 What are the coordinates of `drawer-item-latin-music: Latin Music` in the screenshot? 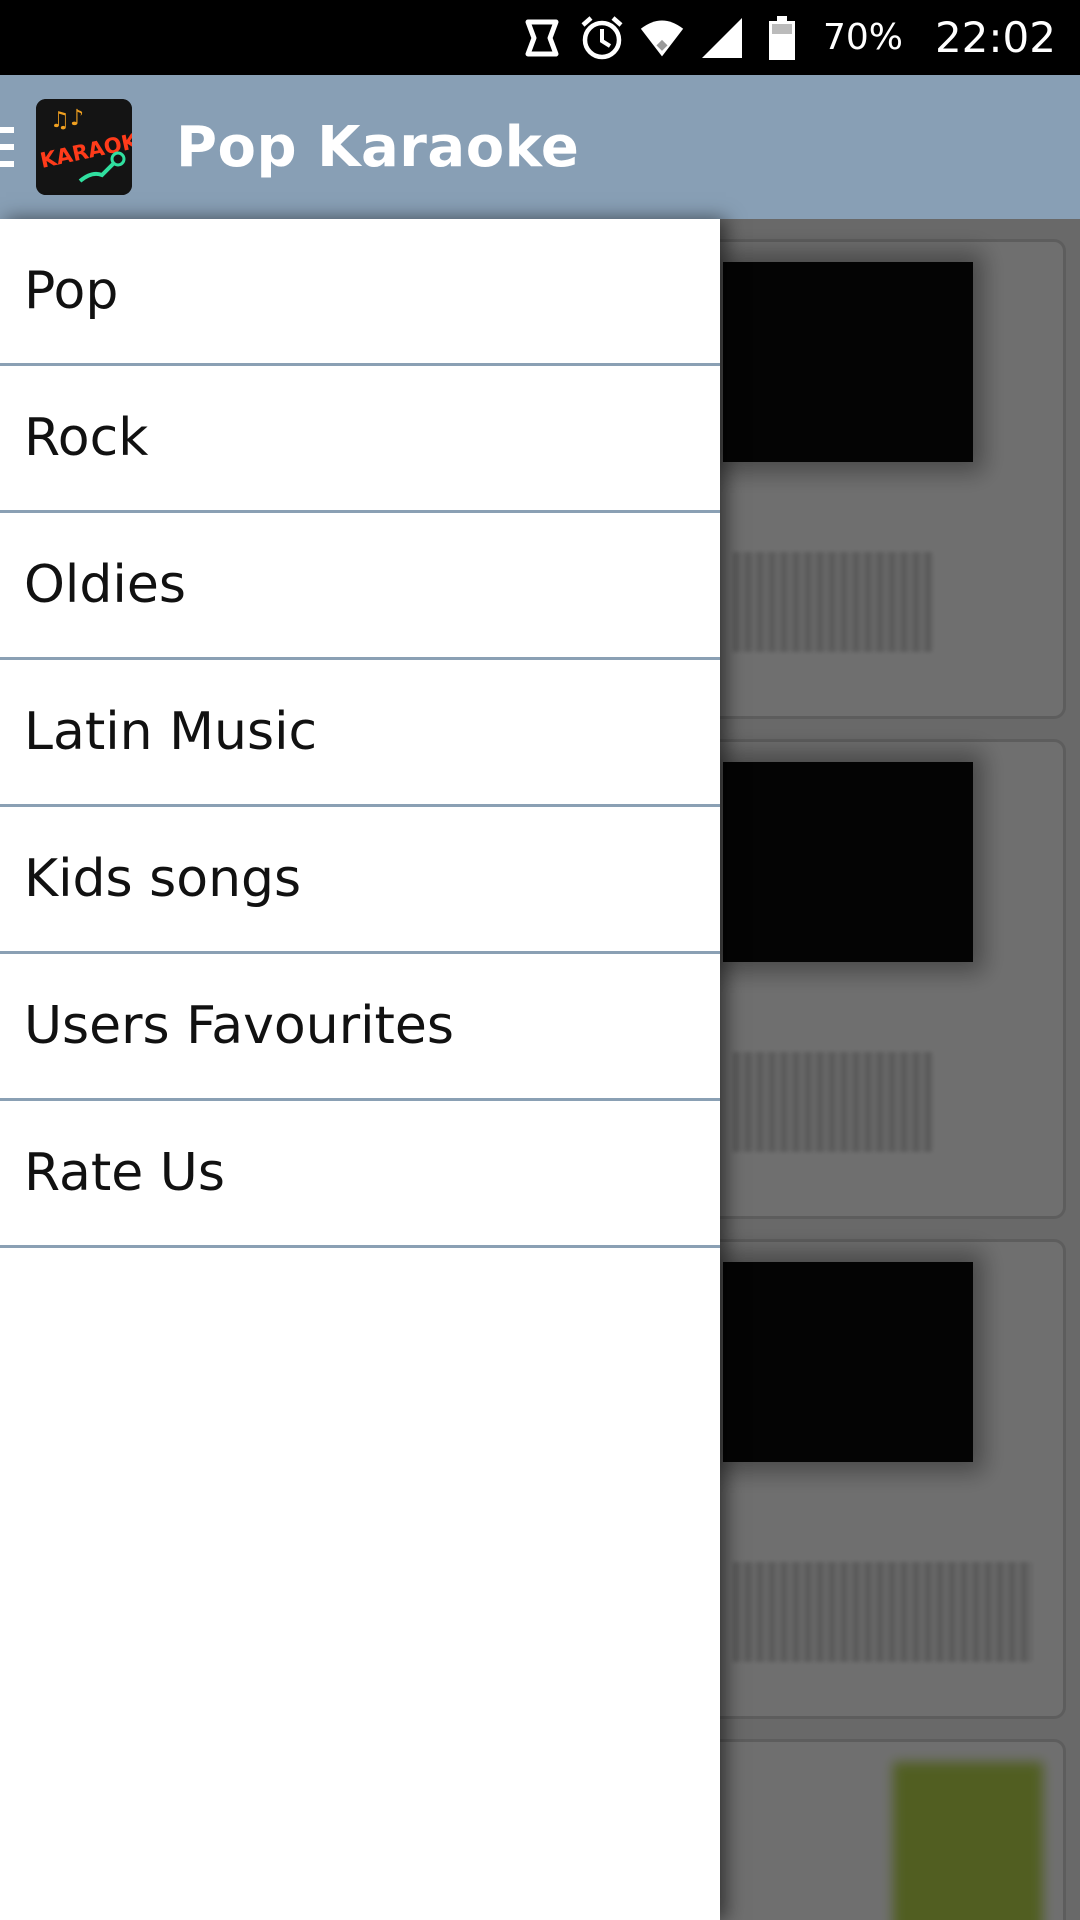 It's located at (360, 733).